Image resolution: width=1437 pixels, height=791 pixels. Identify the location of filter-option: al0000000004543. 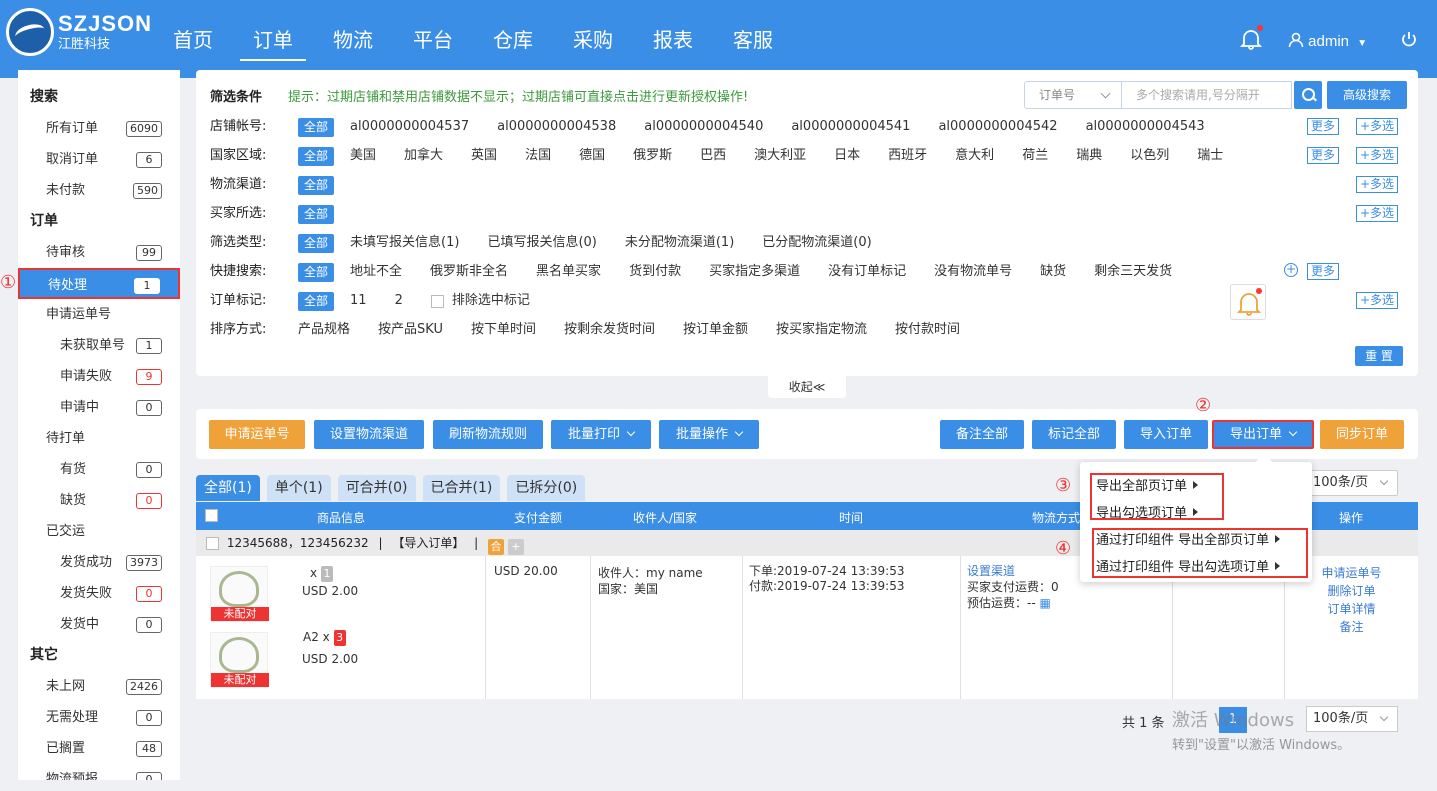
(1145, 127).